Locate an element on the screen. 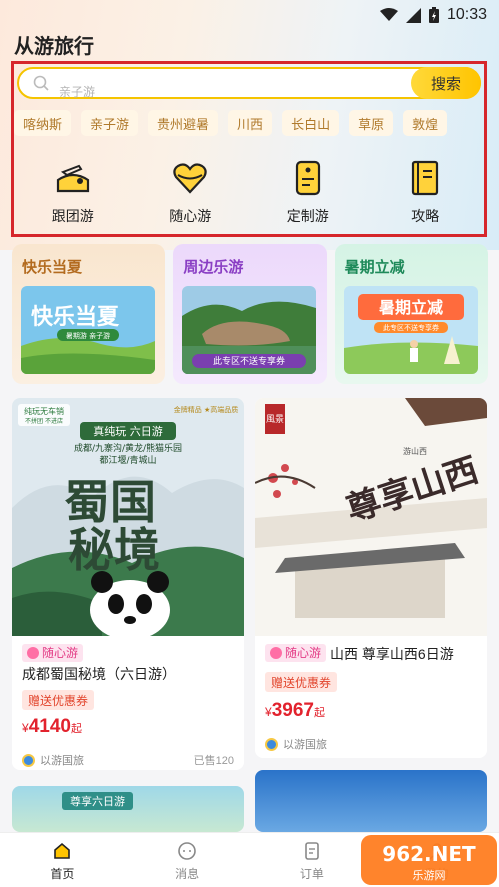  promo-title: 周边乐游 is located at coordinates (213, 267).